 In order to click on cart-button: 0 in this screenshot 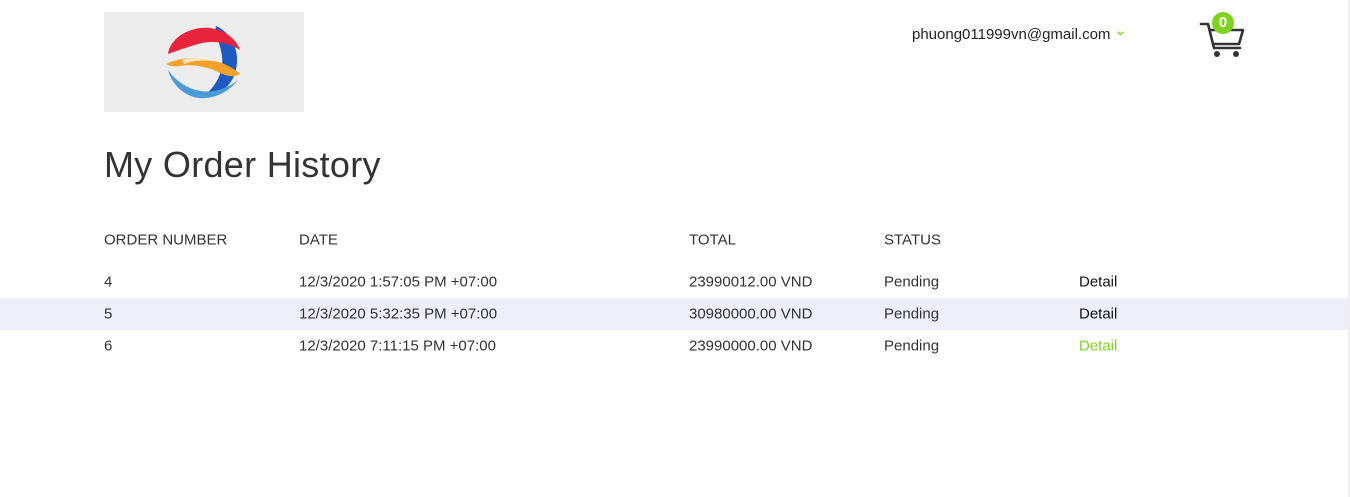, I will do `click(1223, 36)`.